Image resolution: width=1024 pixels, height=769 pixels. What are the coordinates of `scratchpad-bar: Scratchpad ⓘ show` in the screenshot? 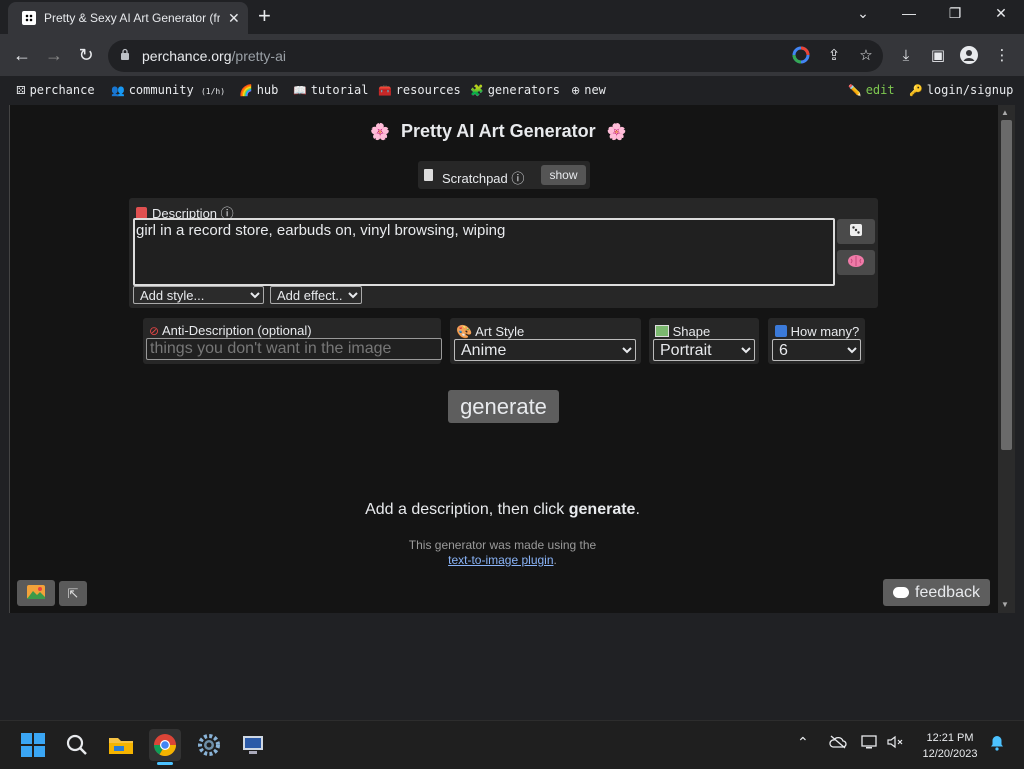 It's located at (504, 175).